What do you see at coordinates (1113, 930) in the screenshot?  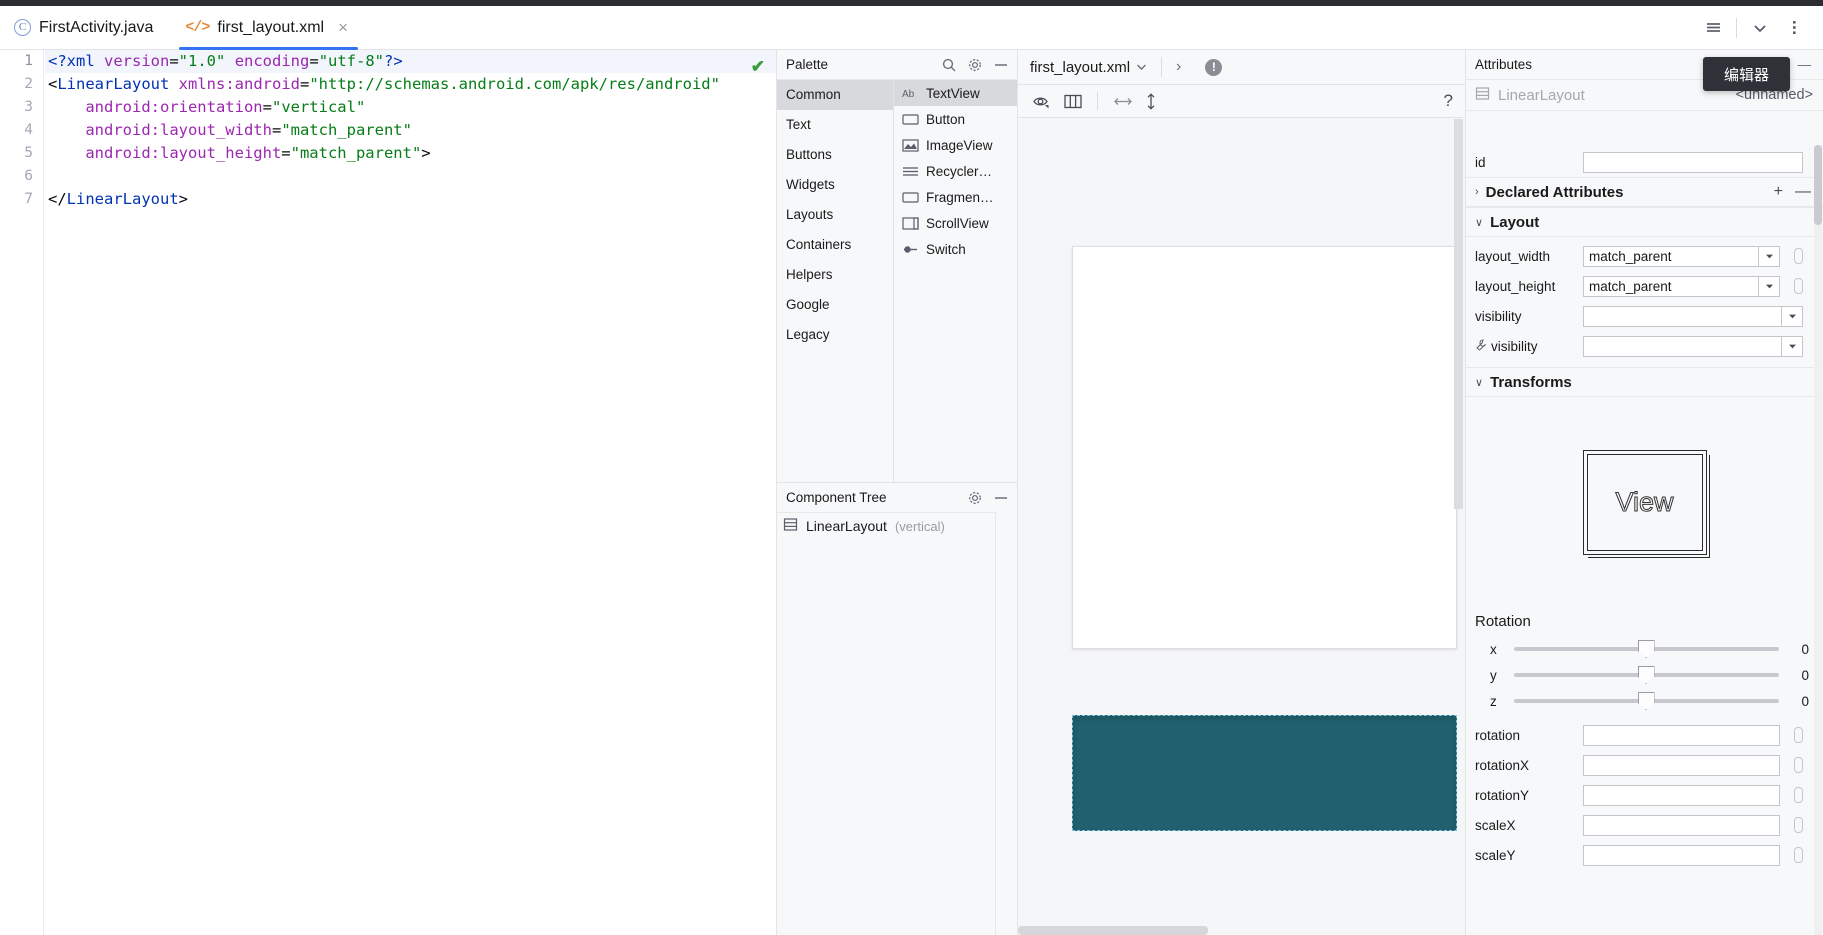 I see `canvas-horizontal-scrollbar` at bounding box center [1113, 930].